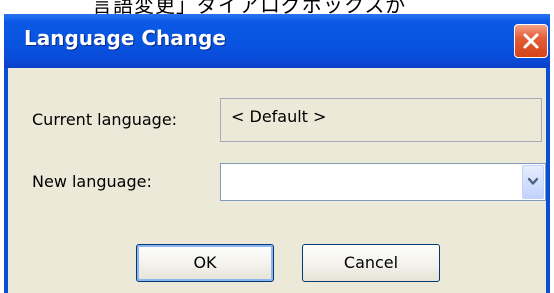 The height and width of the screenshot is (293, 554). What do you see at coordinates (125, 38) in the screenshot?
I see `dialog-title: Language Change` at bounding box center [125, 38].